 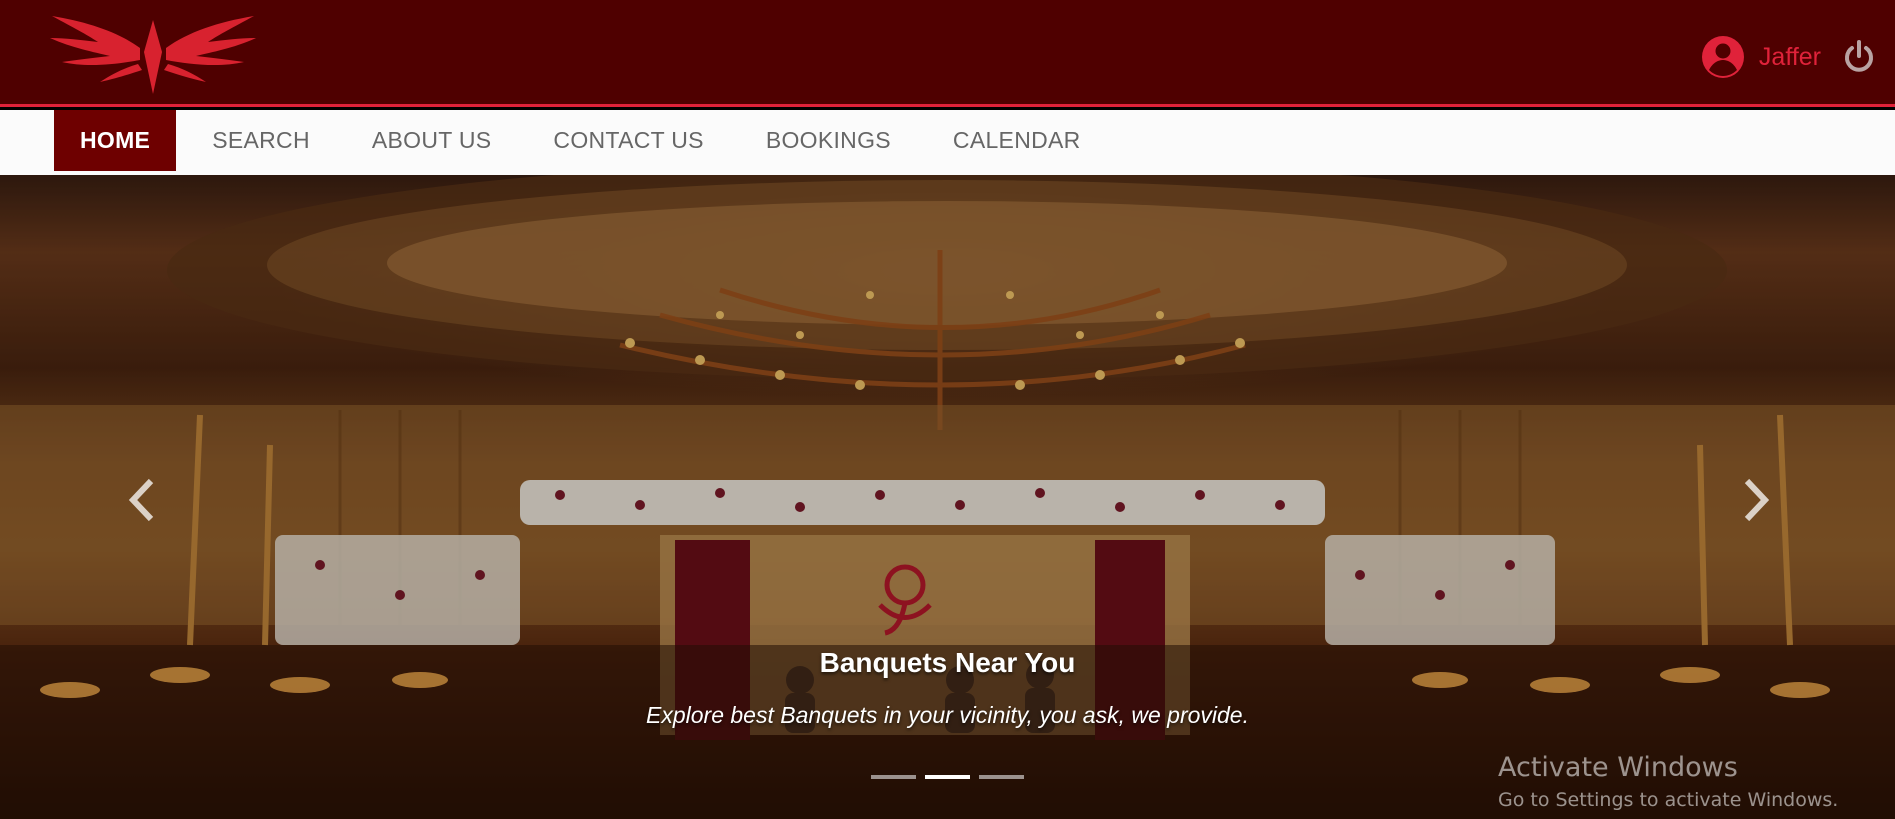 I want to click on power-icon, so click(x=1859, y=57).